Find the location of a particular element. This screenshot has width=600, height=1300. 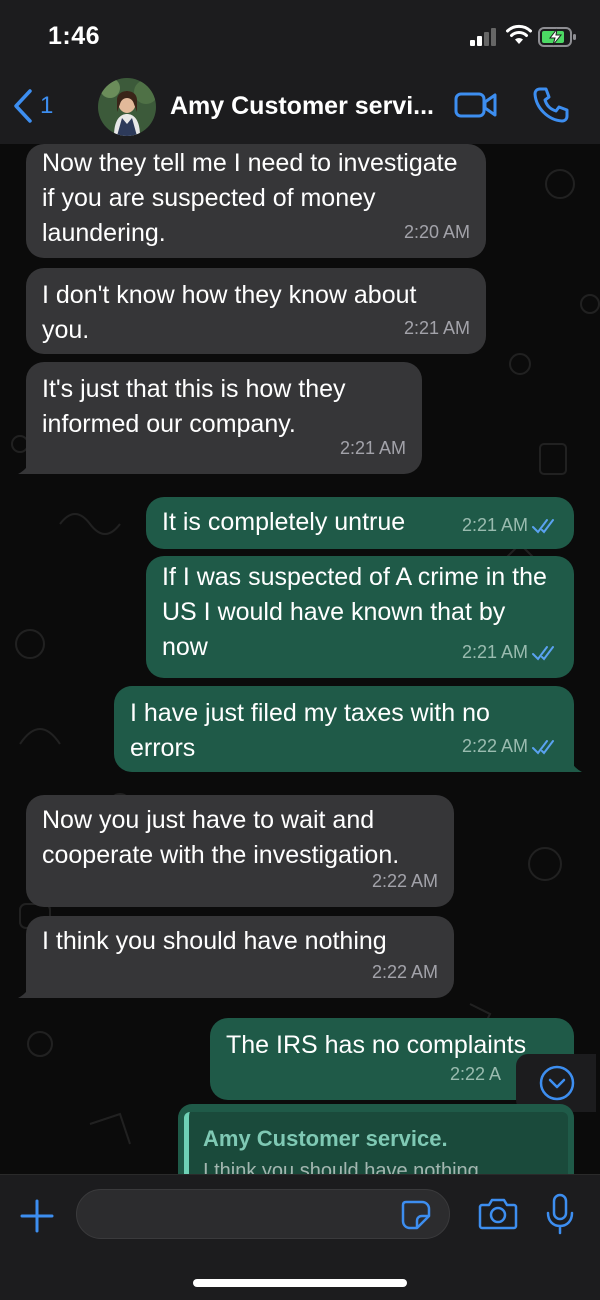

wifi-icon is located at coordinates (519, 34).